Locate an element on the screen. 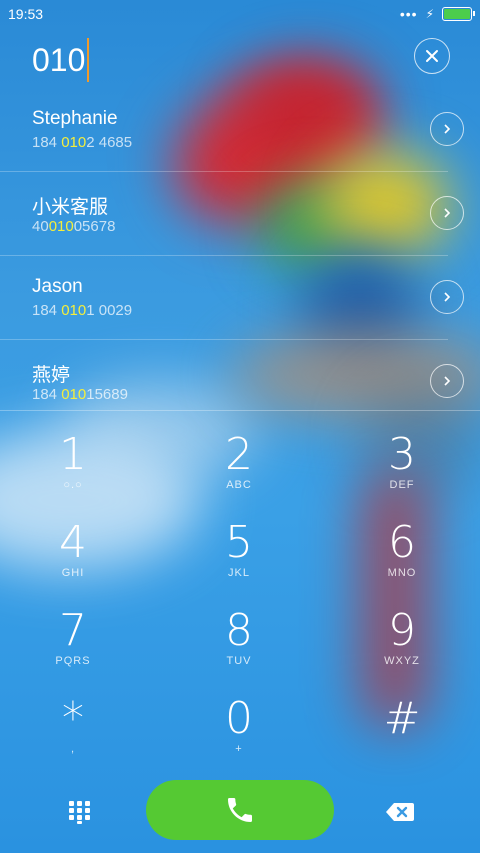 This screenshot has width=480, height=853. text-cursor is located at coordinates (88, 60).